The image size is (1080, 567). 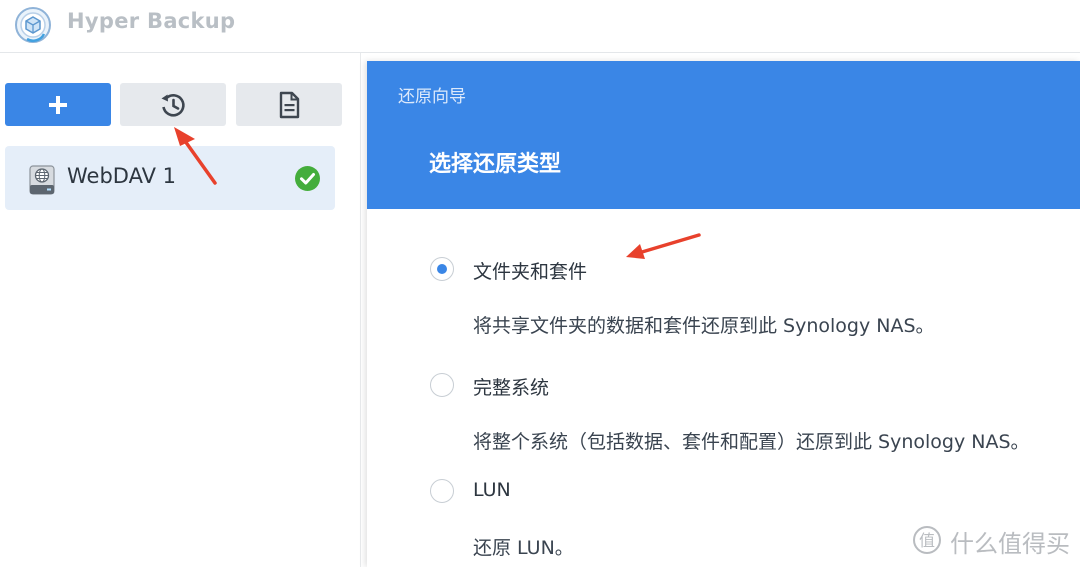 I want to click on radio-folders-and-packages, so click(x=442, y=269).